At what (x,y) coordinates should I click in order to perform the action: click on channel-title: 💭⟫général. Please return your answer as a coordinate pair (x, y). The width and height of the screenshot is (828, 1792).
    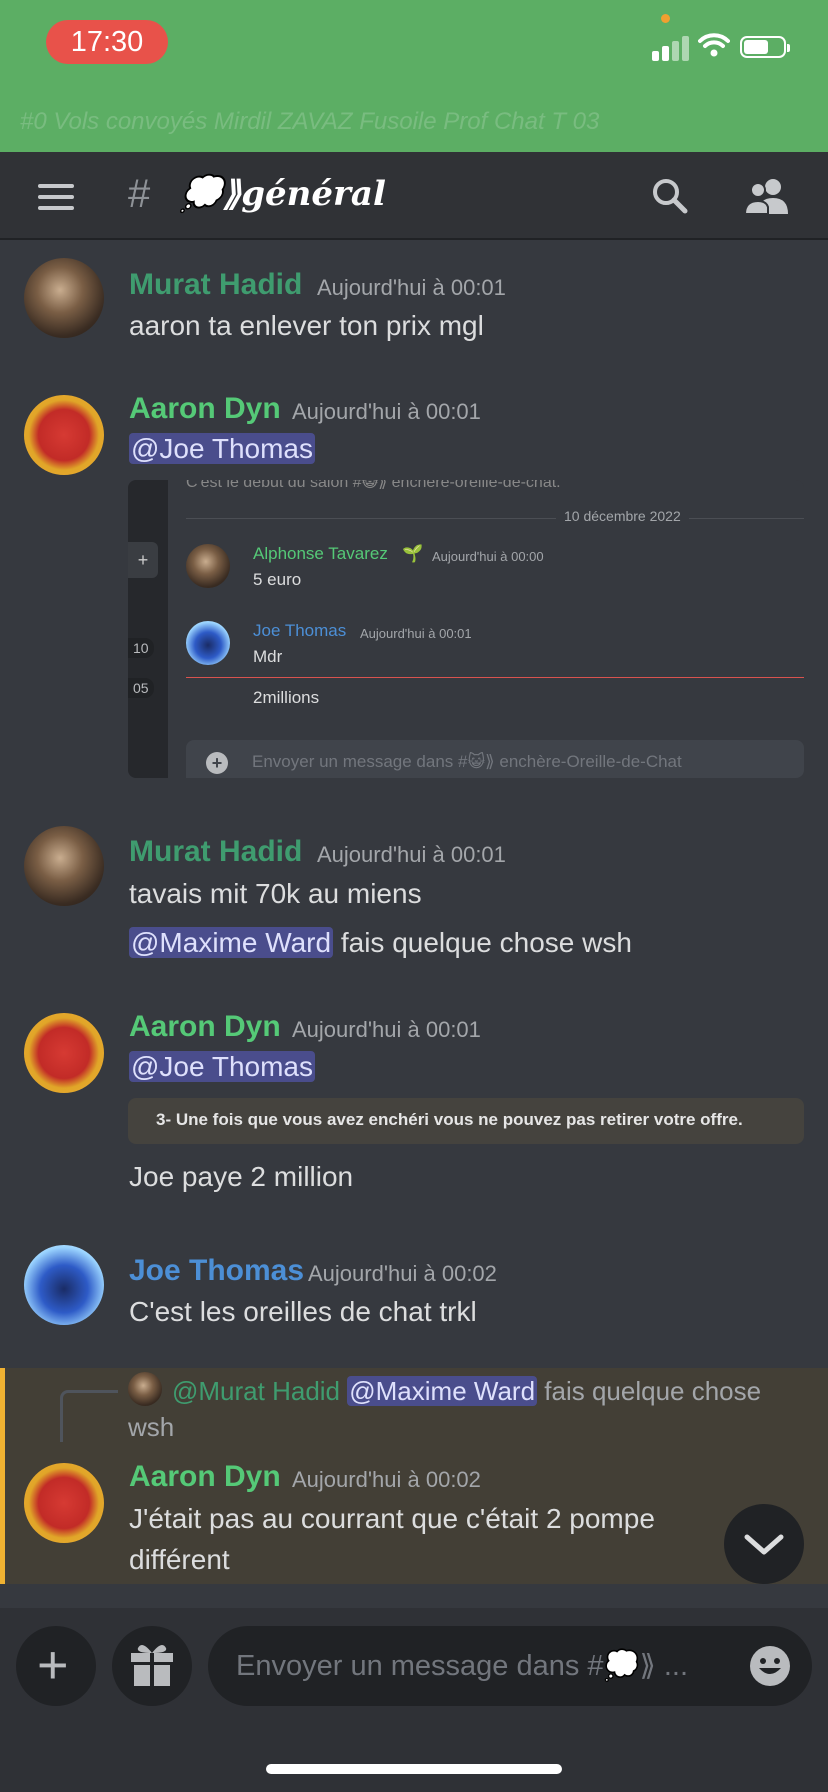
    Looking at the image, I should click on (283, 194).